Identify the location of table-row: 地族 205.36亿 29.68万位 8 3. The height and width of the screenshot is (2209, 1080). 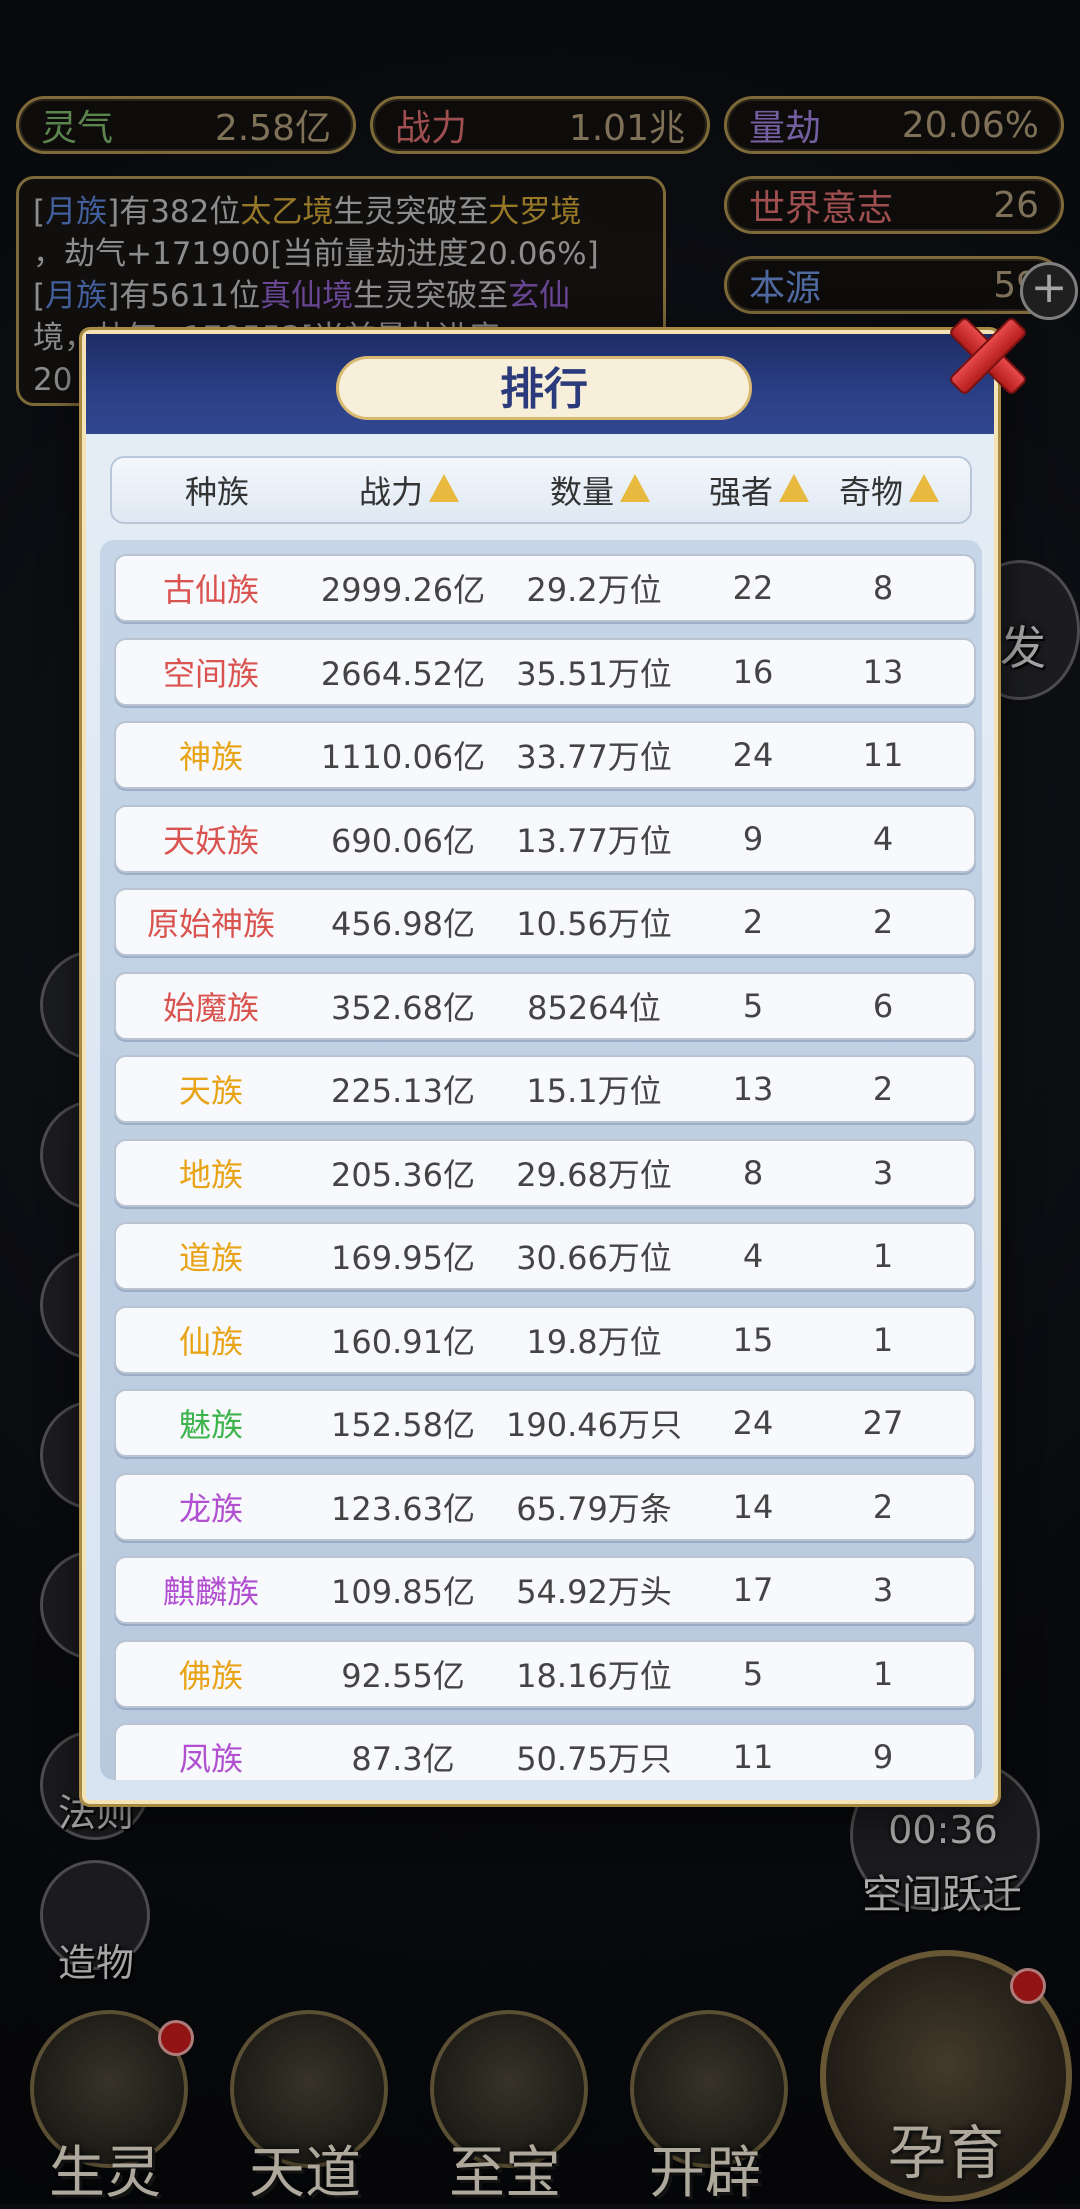
(545, 1172).